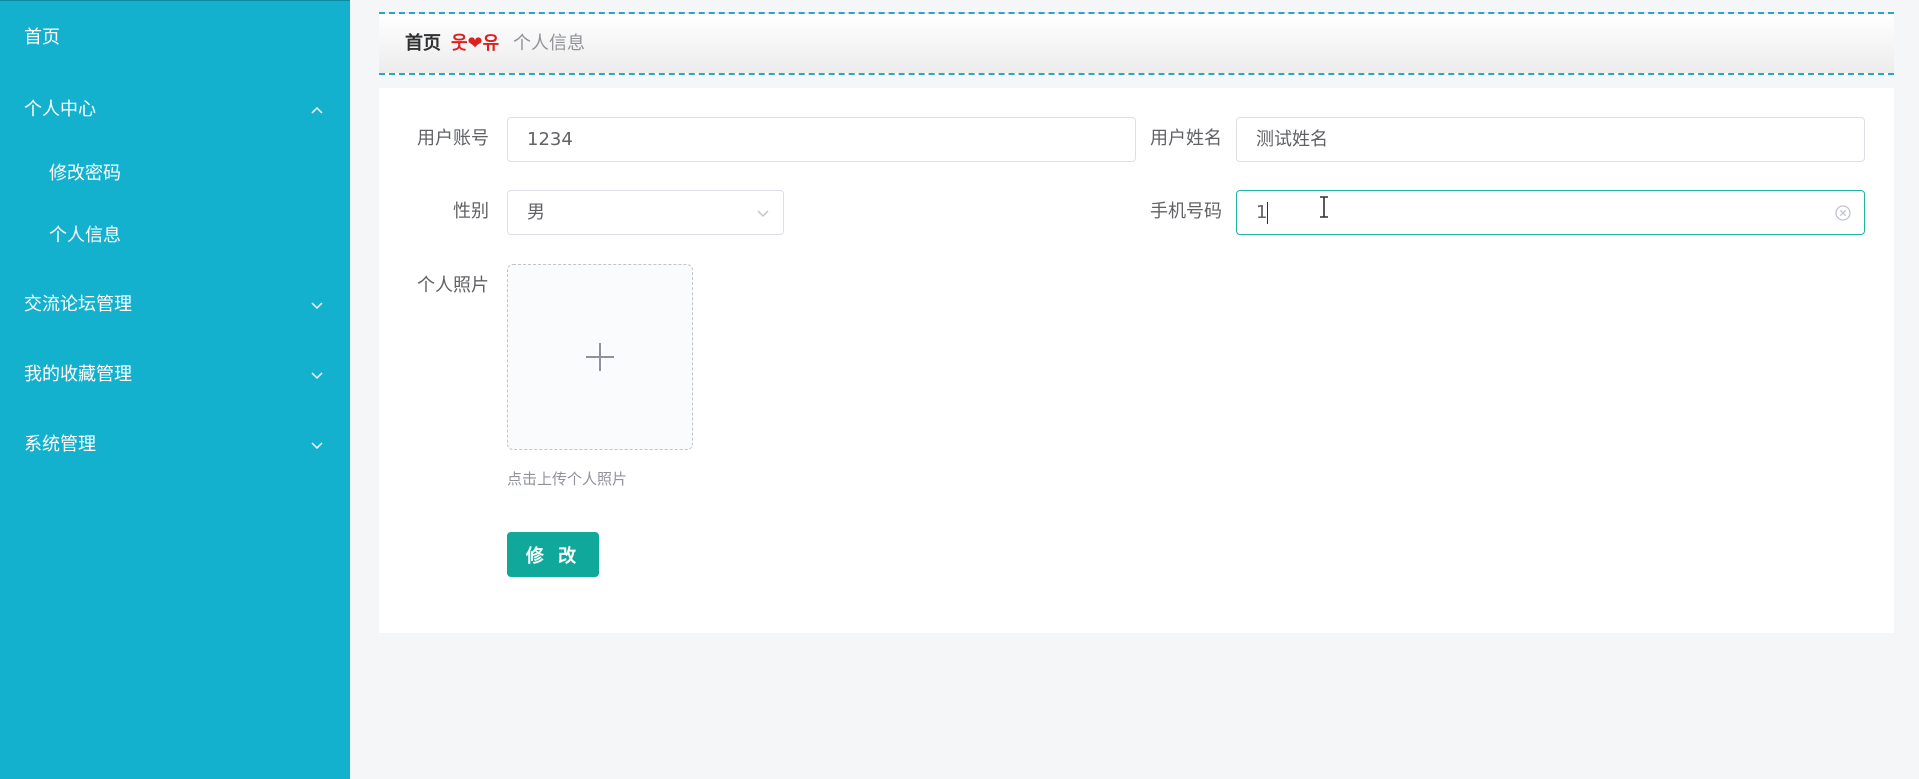 This screenshot has width=1919, height=779. I want to click on sidebar-item-label: 修改密码, so click(85, 173).